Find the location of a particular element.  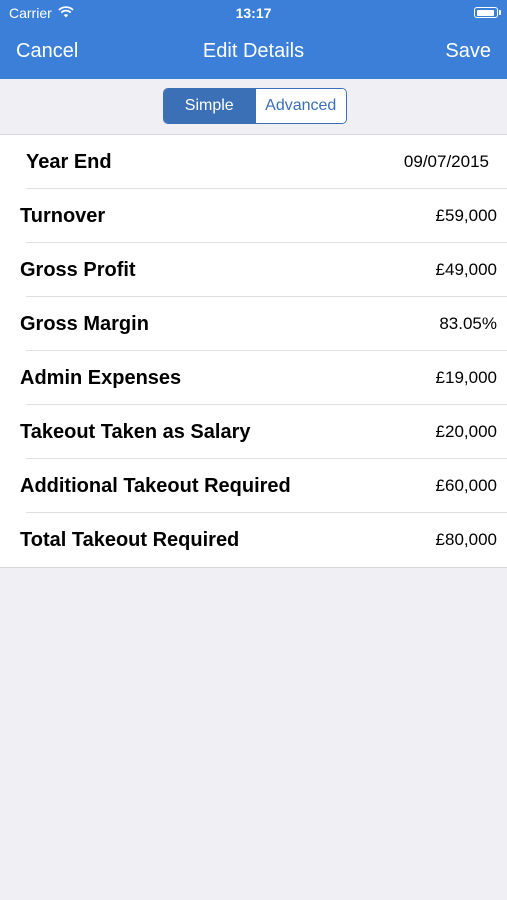

segment-area: Simple Advanced is located at coordinates (253, 106).